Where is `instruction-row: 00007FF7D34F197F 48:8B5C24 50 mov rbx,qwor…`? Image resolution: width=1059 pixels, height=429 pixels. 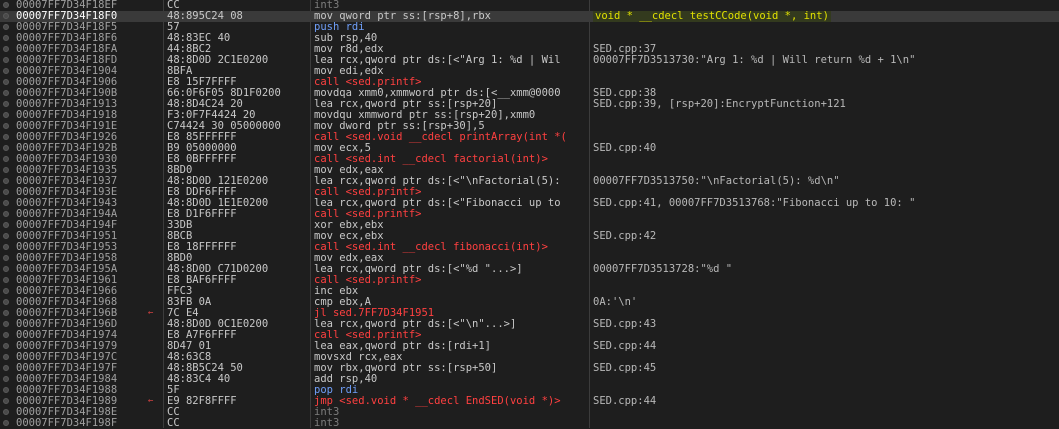
instruction-row: 00007FF7D34F197F 48:8B5C24 50 mov rbx,qwor… is located at coordinates (529, 368).